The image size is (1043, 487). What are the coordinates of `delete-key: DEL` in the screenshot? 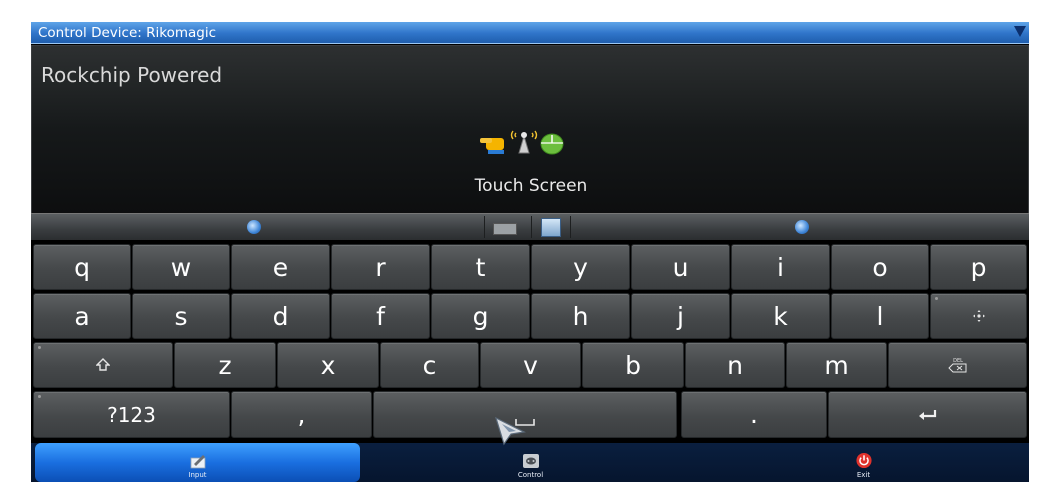 It's located at (957, 365).